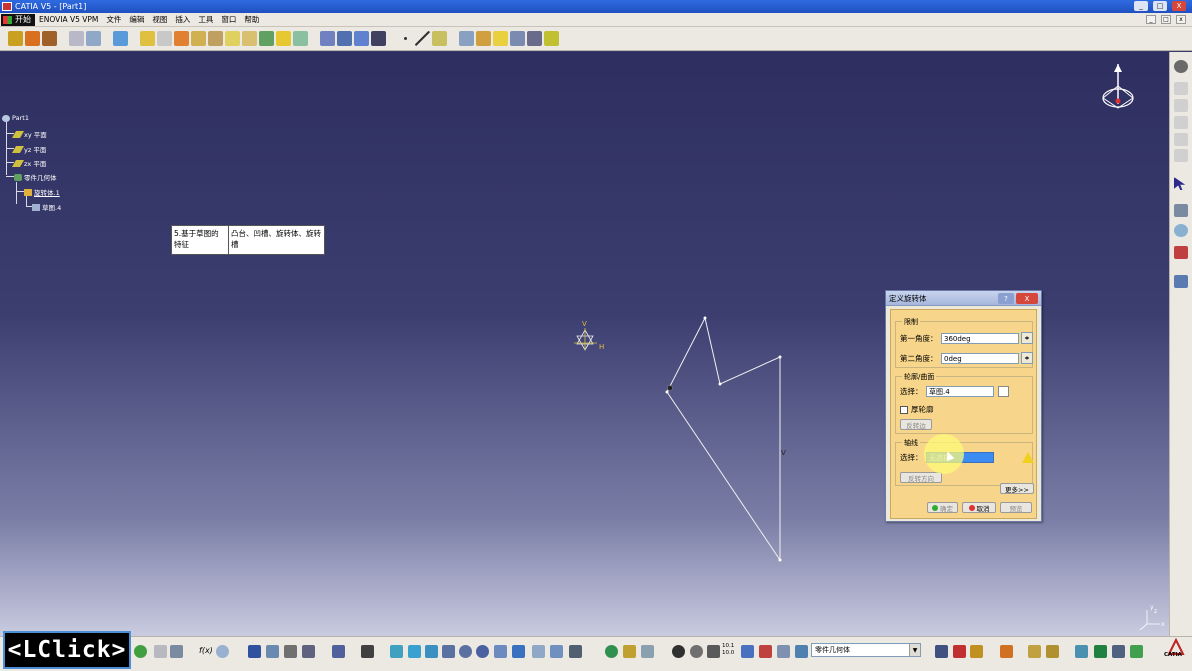 The height and width of the screenshot is (671, 1192). What do you see at coordinates (300, 38) in the screenshot?
I see `remove-loft-icon` at bounding box center [300, 38].